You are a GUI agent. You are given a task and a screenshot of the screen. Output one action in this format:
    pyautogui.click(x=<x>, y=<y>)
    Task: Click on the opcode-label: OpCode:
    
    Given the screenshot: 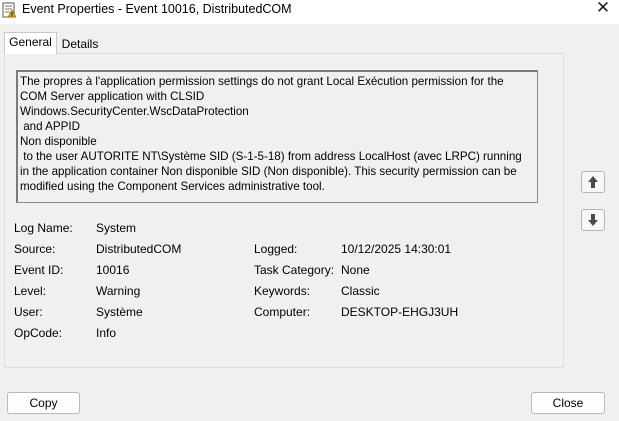 What is the action you would take?
    pyautogui.click(x=38, y=333)
    